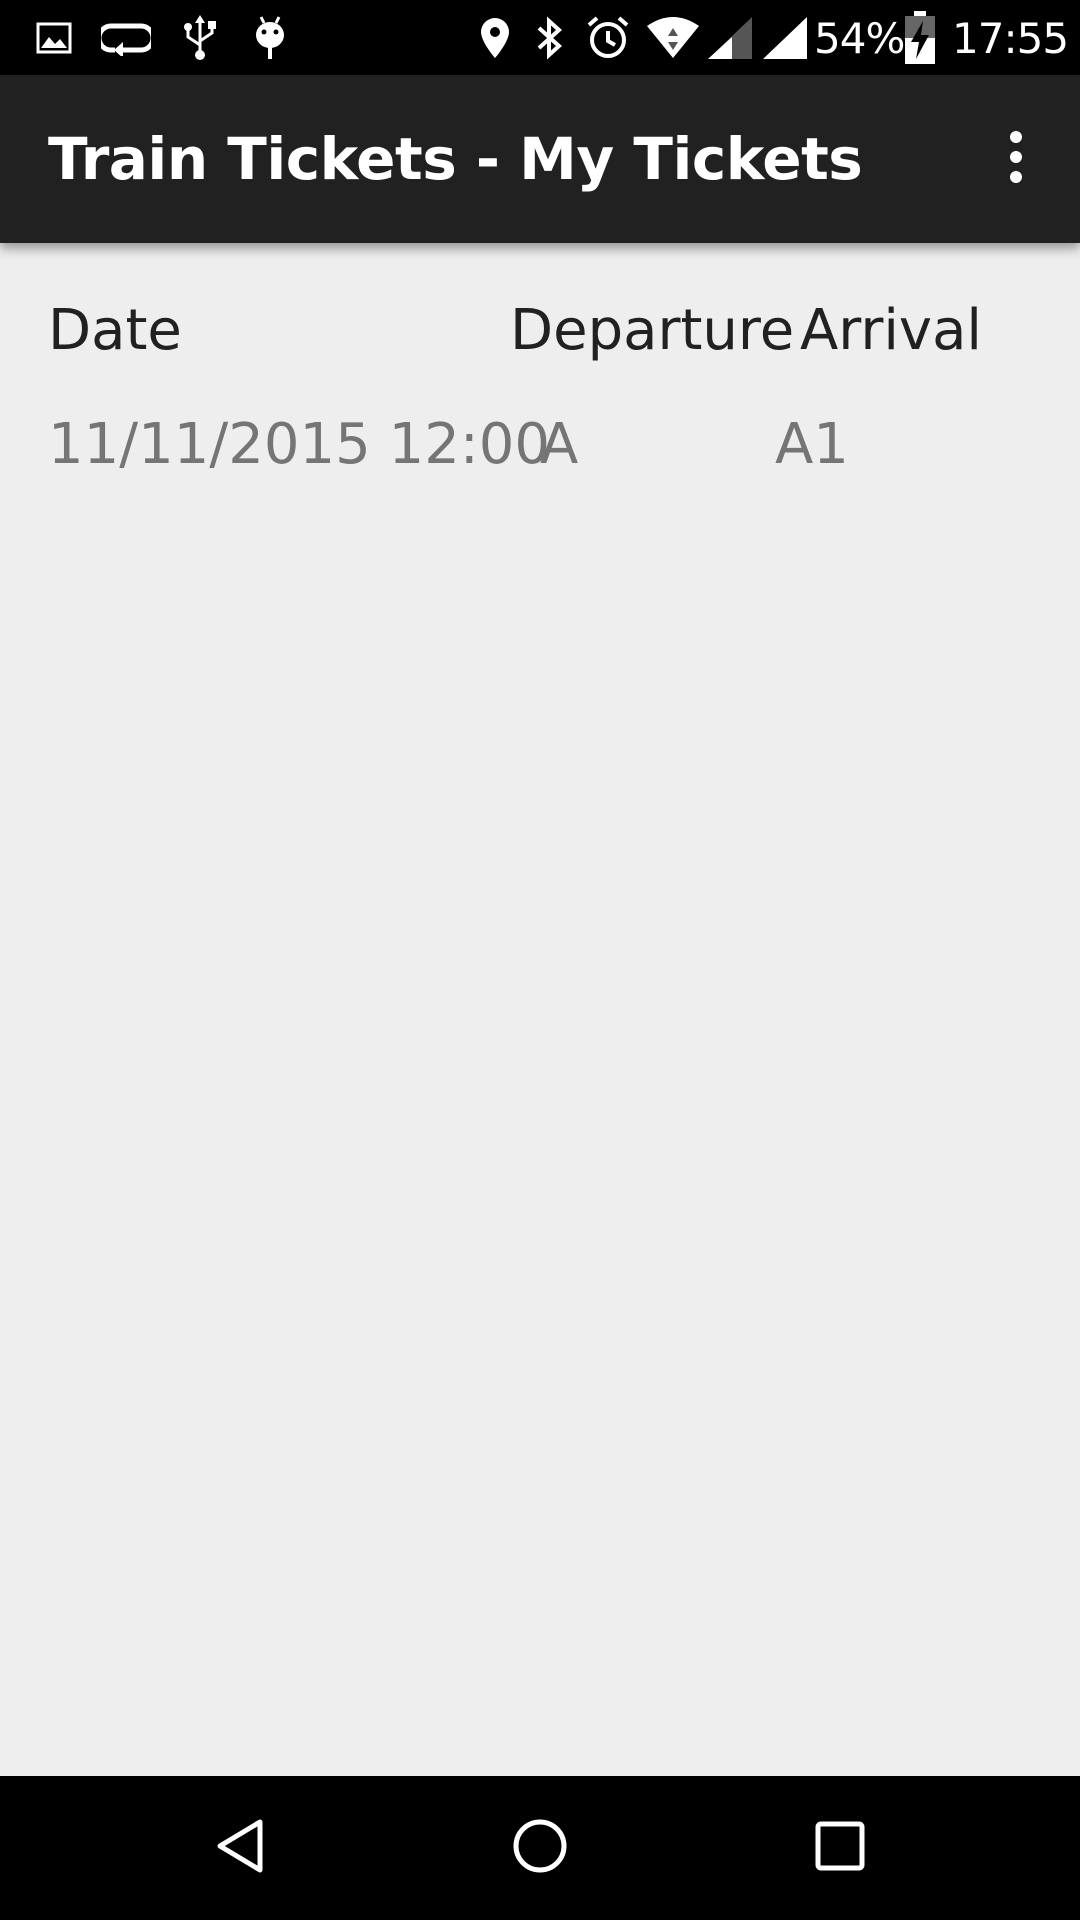 This screenshot has width=1080, height=1920. What do you see at coordinates (920, 38) in the screenshot?
I see `battery-charging-icon` at bounding box center [920, 38].